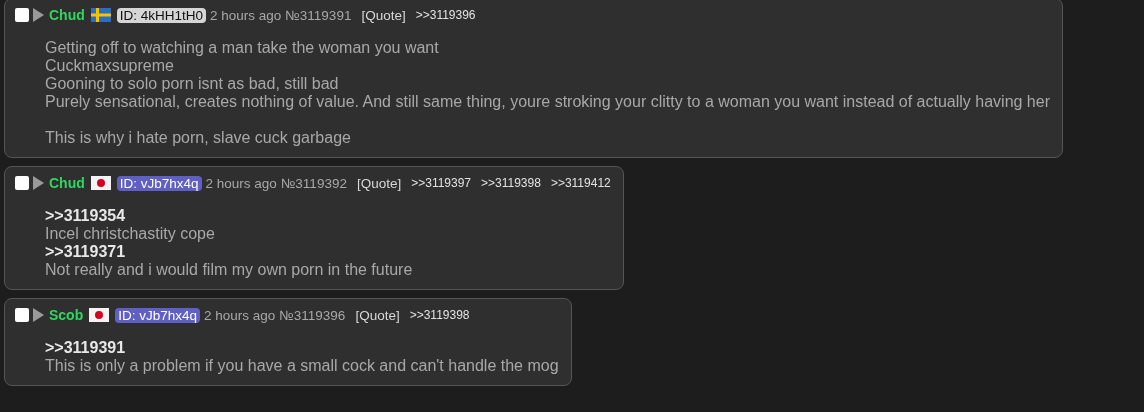 Image resolution: width=1144 pixels, height=412 pixels. I want to click on post-text: Incel christchastity cope, so click(130, 234).